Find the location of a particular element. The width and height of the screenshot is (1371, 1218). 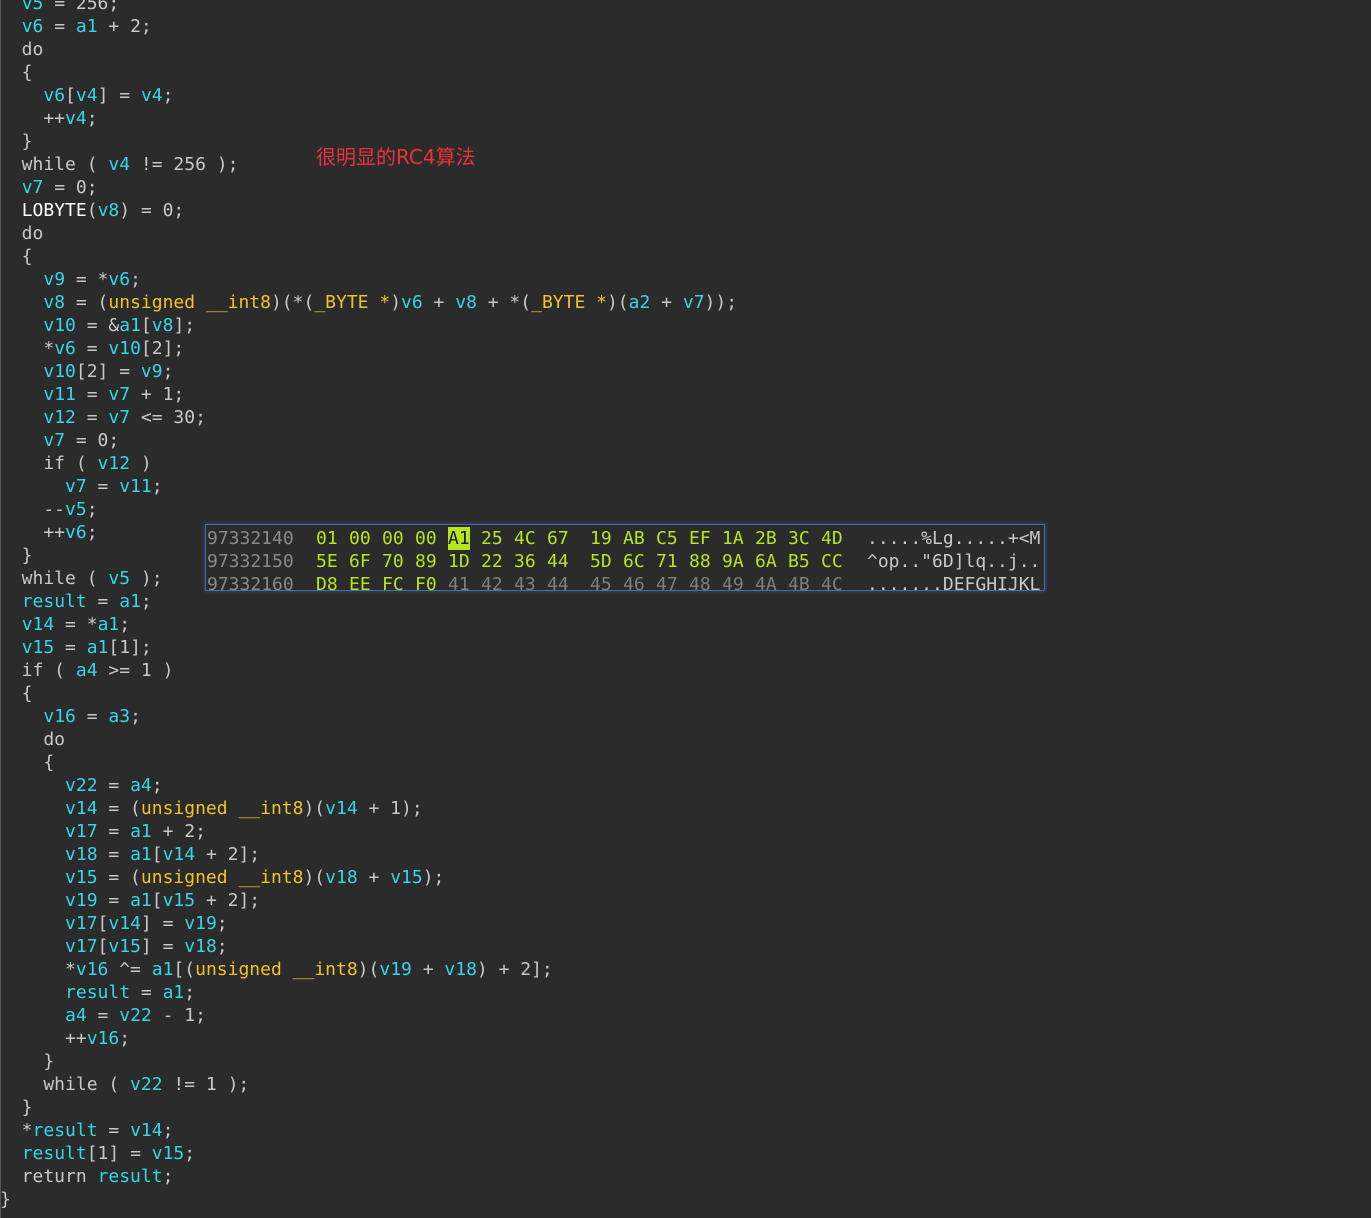

code-line: v17[v14] = v19; is located at coordinates (685, 923).